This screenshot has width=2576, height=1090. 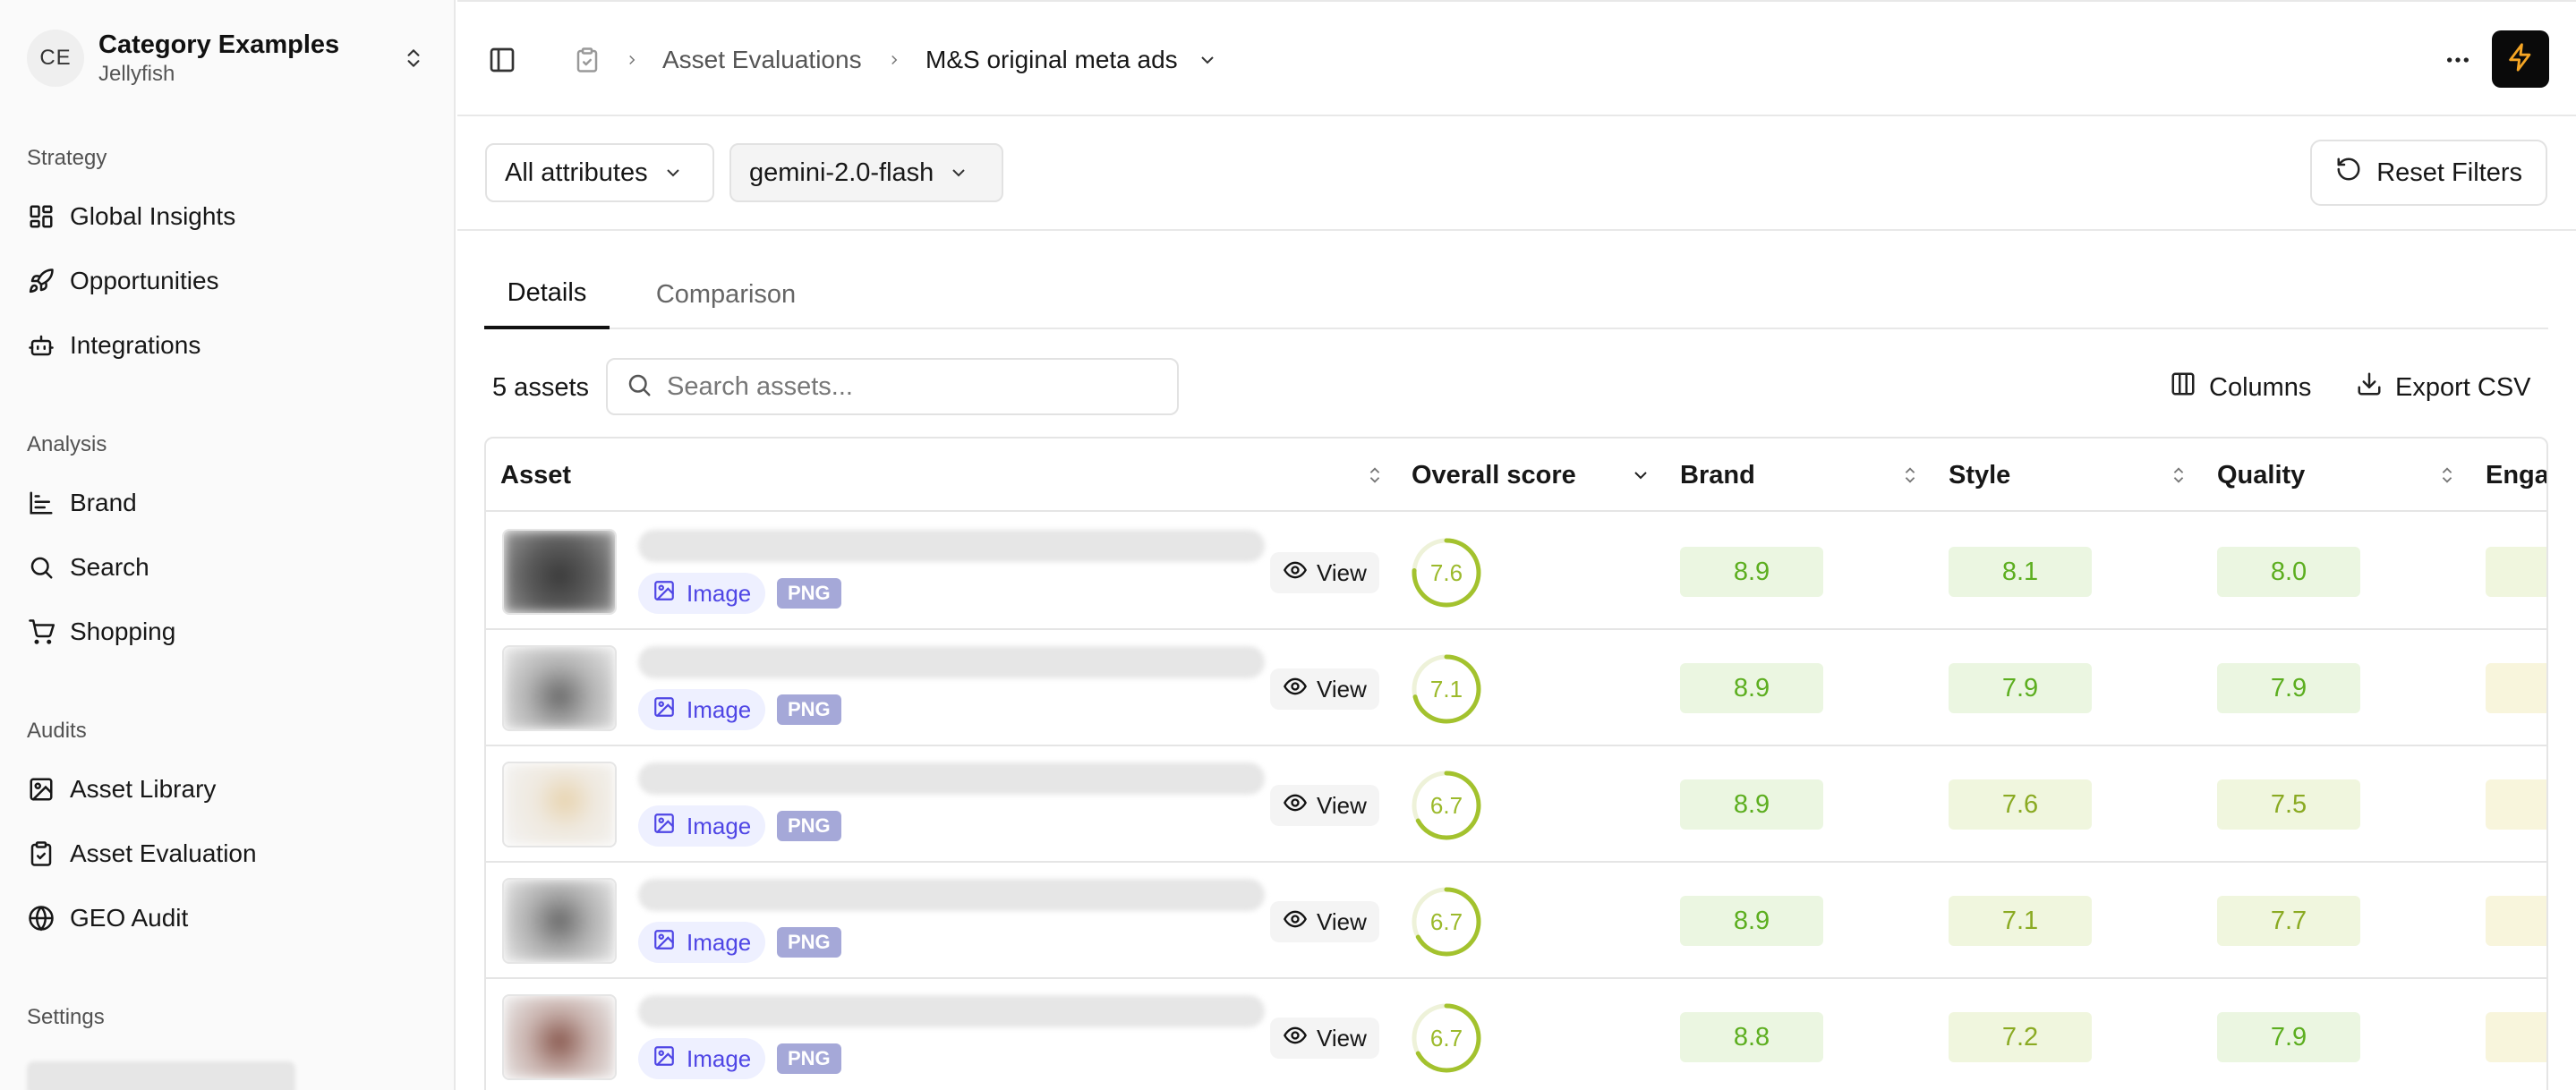 I want to click on column-header-overall-score: Overall score, so click(x=1537, y=475).